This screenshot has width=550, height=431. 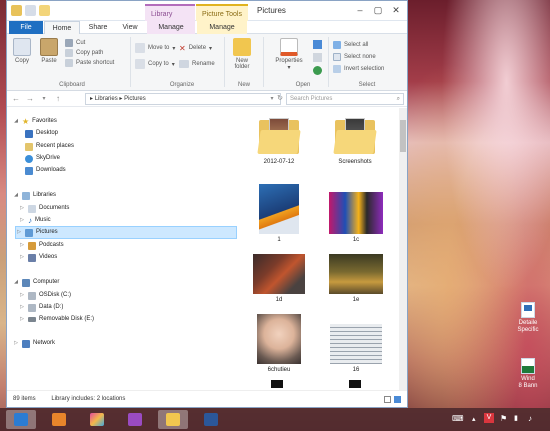 I want to click on address-input: ▸ Libraries ▸ Pictures, so click(x=183, y=99).